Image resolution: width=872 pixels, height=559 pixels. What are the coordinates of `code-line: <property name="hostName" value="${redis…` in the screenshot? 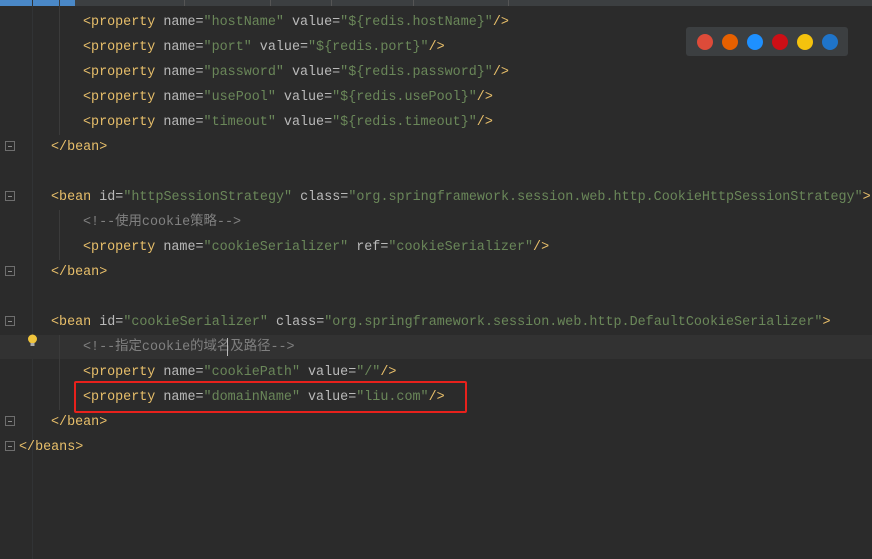 It's located at (296, 22).